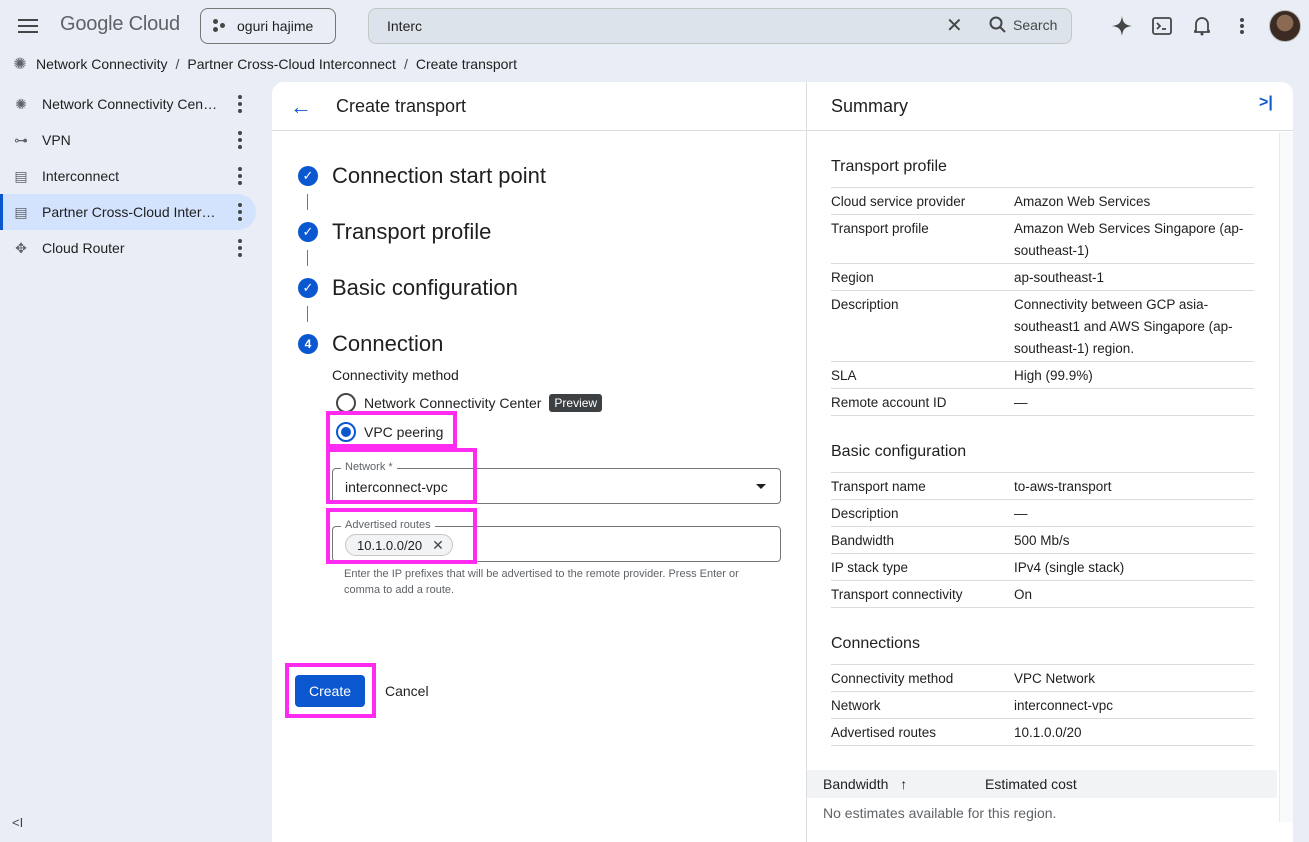 The height and width of the screenshot is (842, 1309). What do you see at coordinates (889, 402) in the screenshot?
I see `summary-key: Remote account ID` at bounding box center [889, 402].